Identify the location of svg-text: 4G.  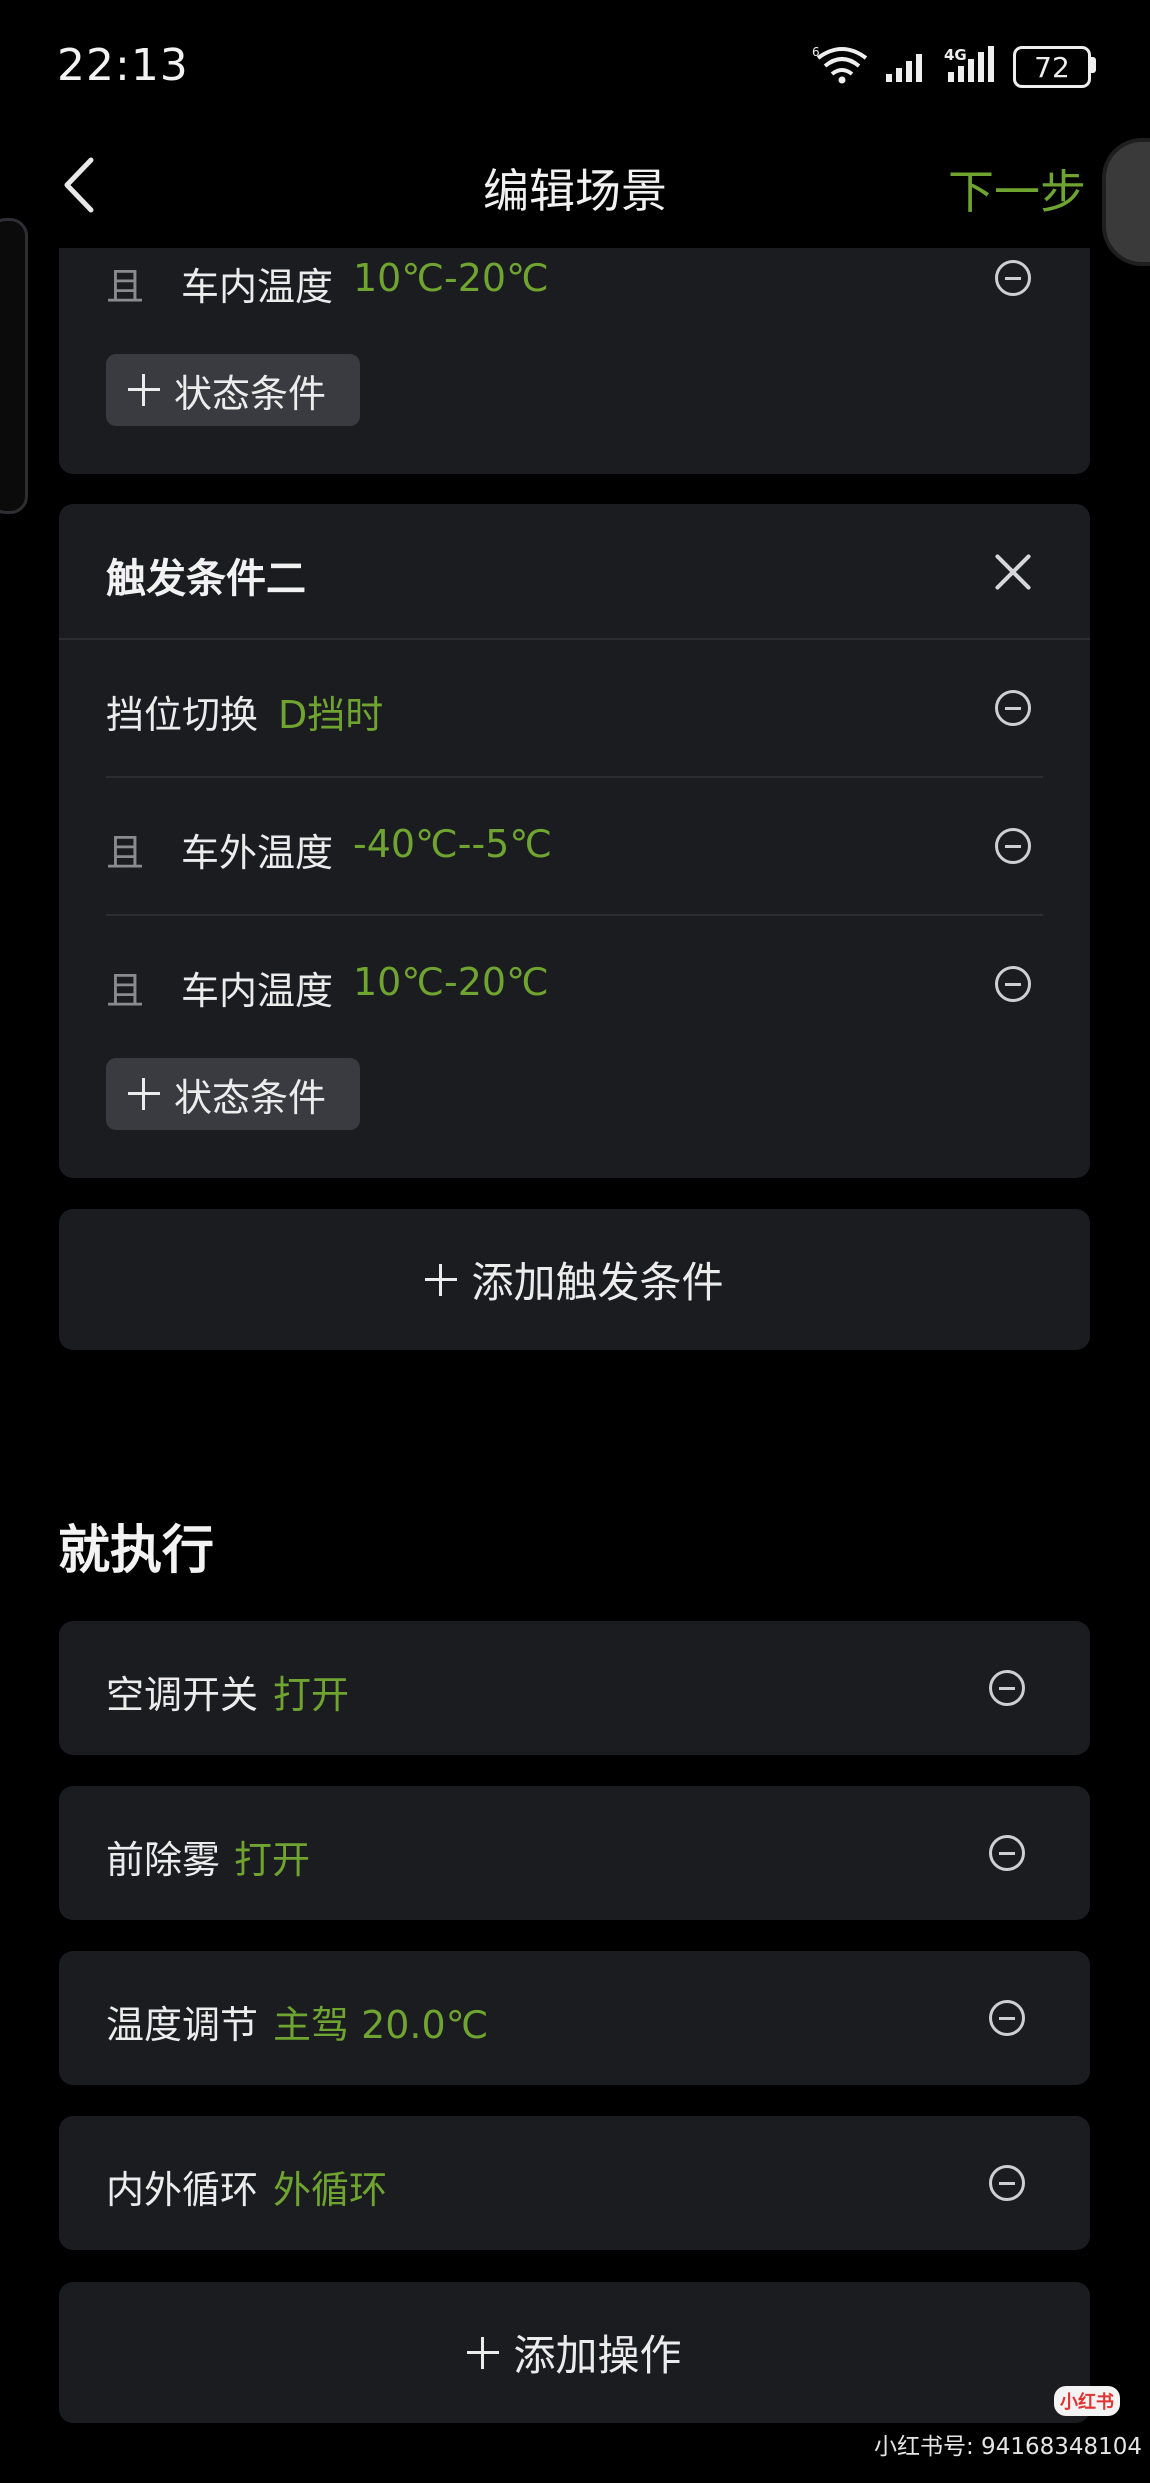
(955, 55).